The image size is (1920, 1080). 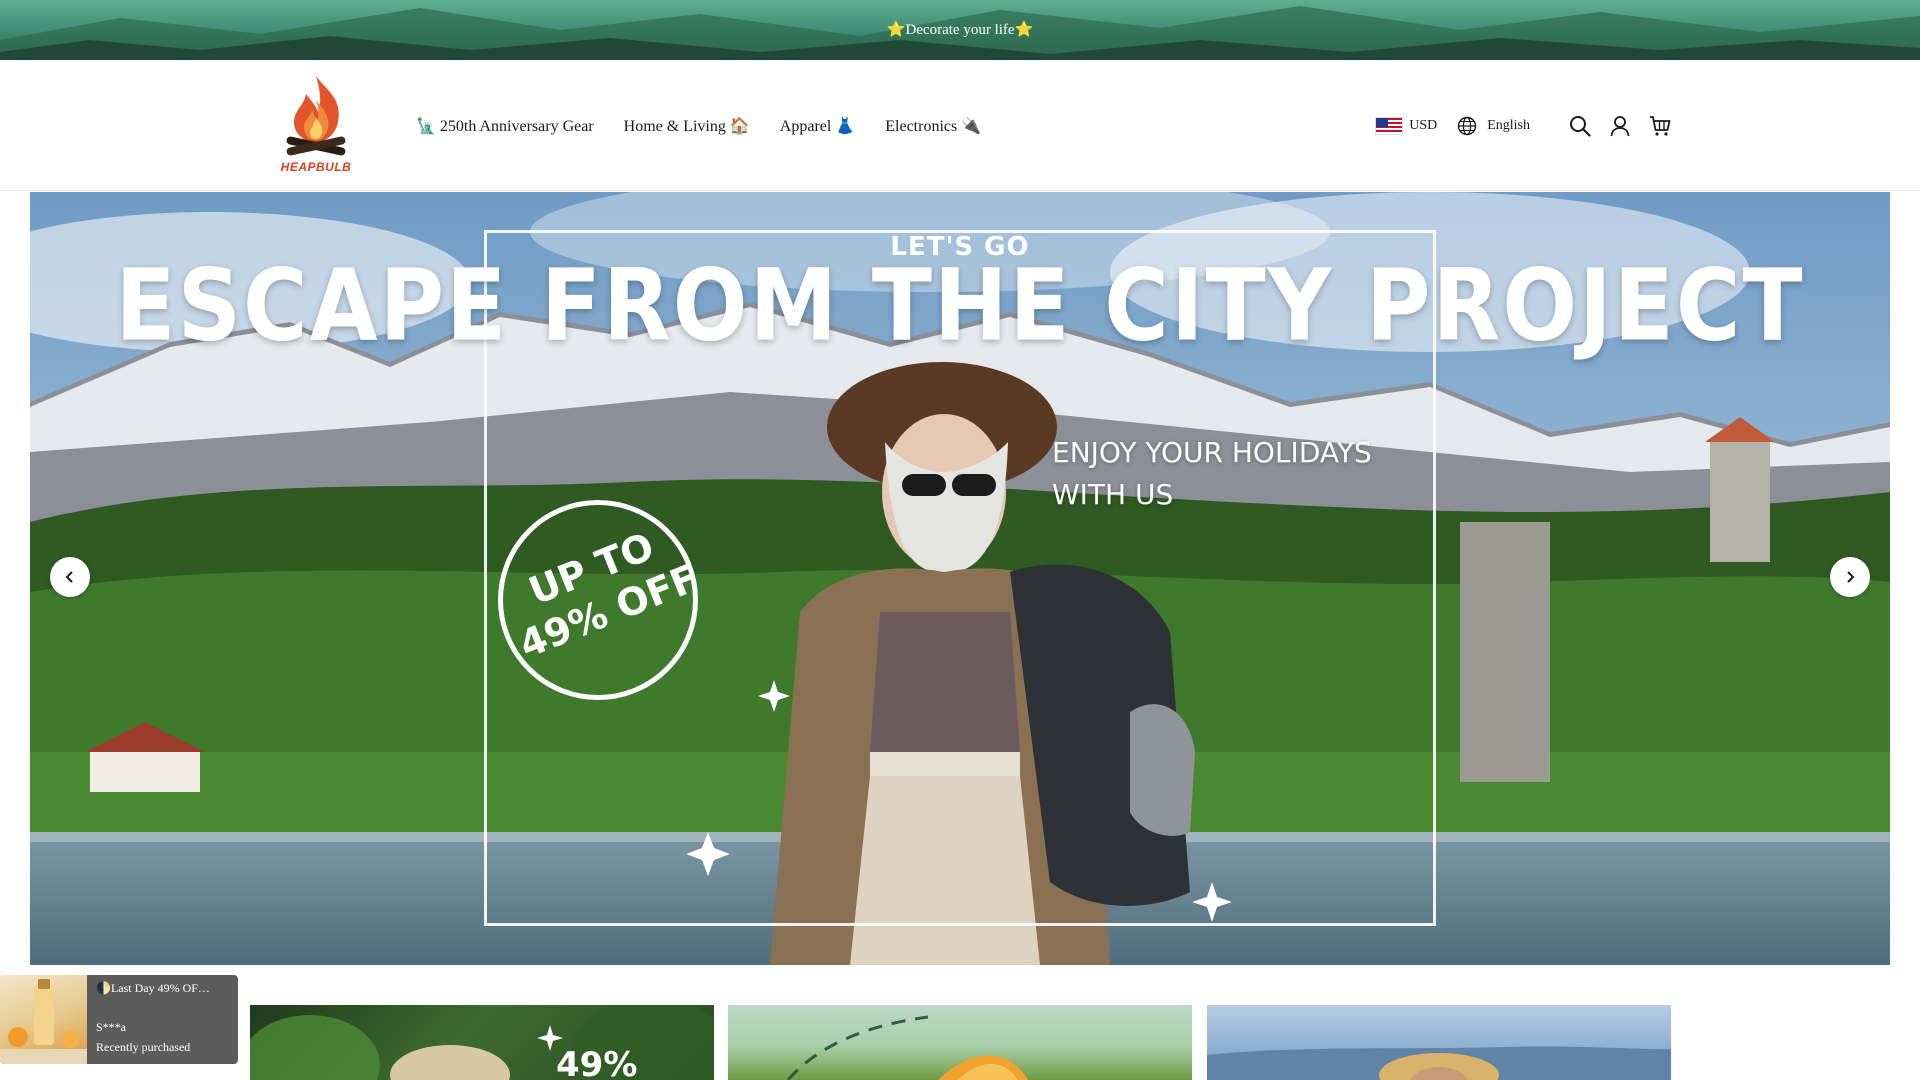 I want to click on hero-subtitle: ENJOY YOUR HOLIDAYS WITH US, so click(x=1262, y=474).